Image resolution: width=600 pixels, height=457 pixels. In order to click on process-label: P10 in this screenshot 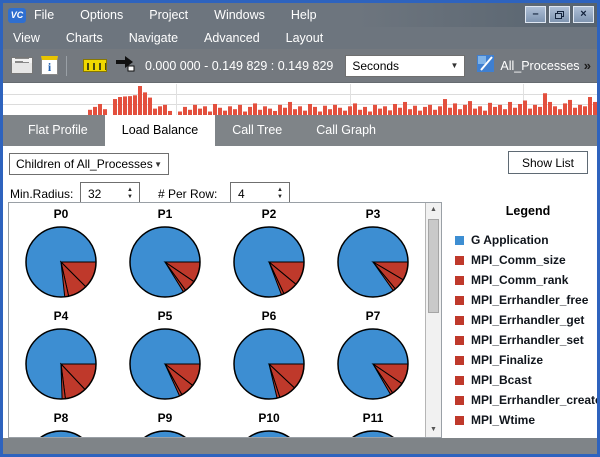, I will do `click(269, 418)`.